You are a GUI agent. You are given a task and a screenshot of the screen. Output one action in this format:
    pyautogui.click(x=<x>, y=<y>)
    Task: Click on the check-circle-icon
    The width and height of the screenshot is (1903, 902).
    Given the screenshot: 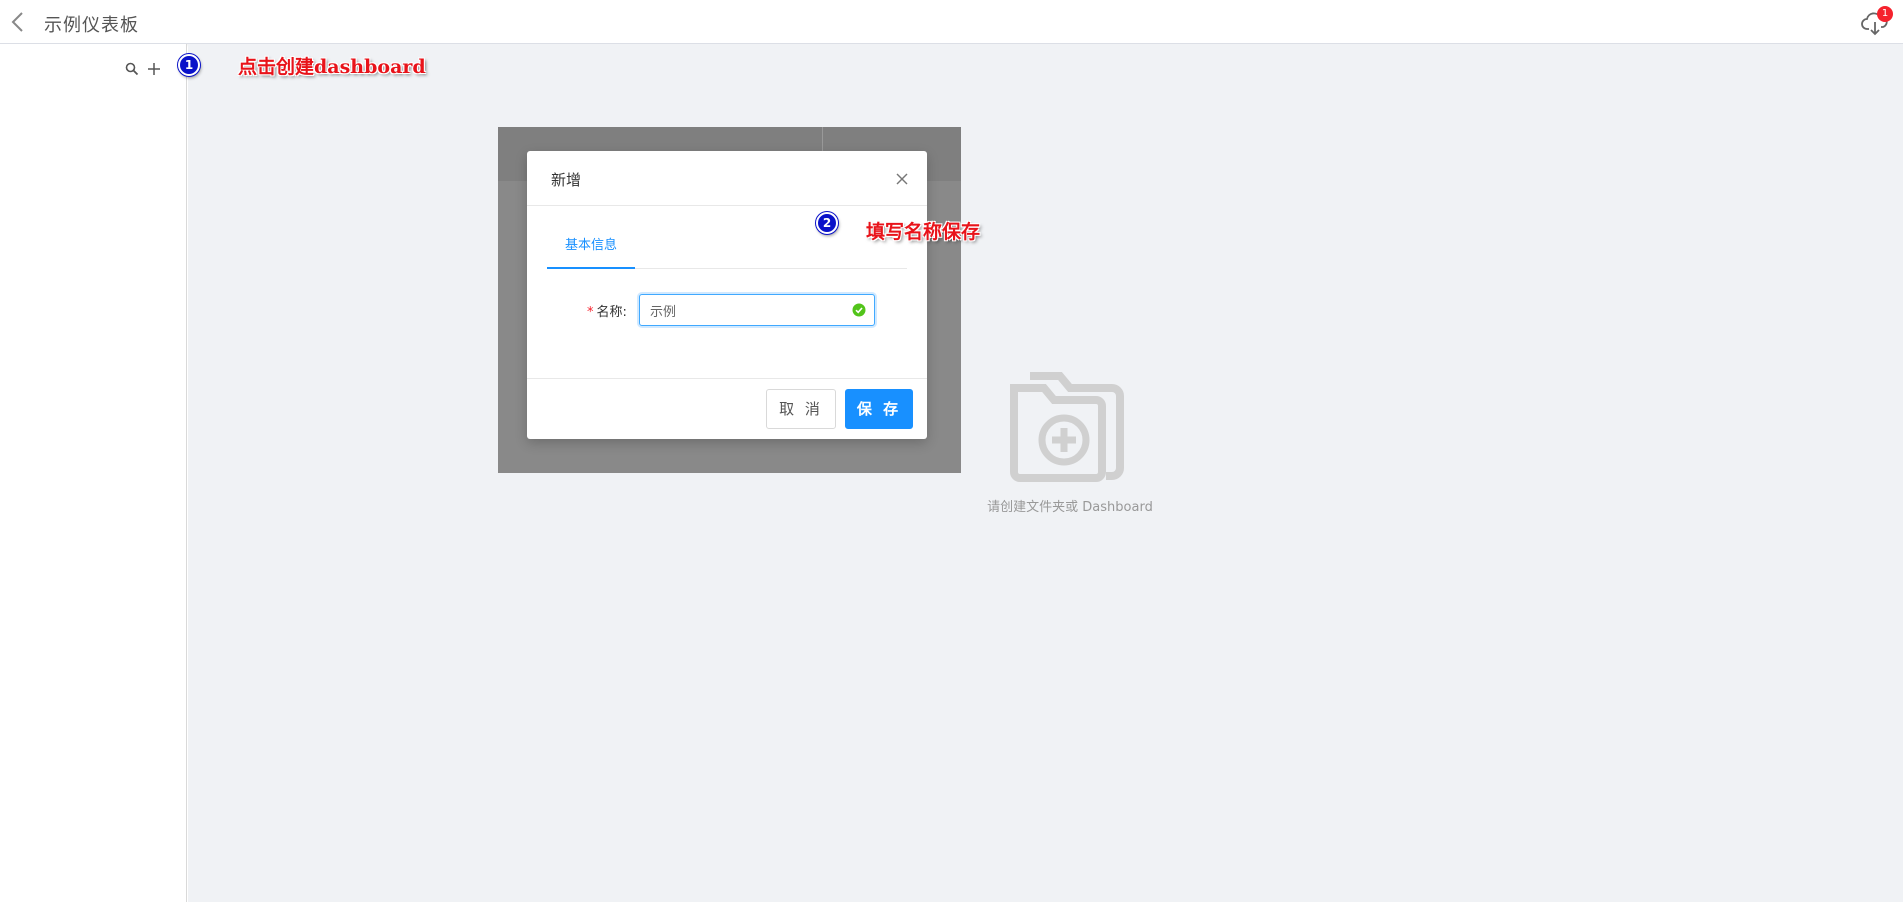 What is the action you would take?
    pyautogui.click(x=859, y=310)
    